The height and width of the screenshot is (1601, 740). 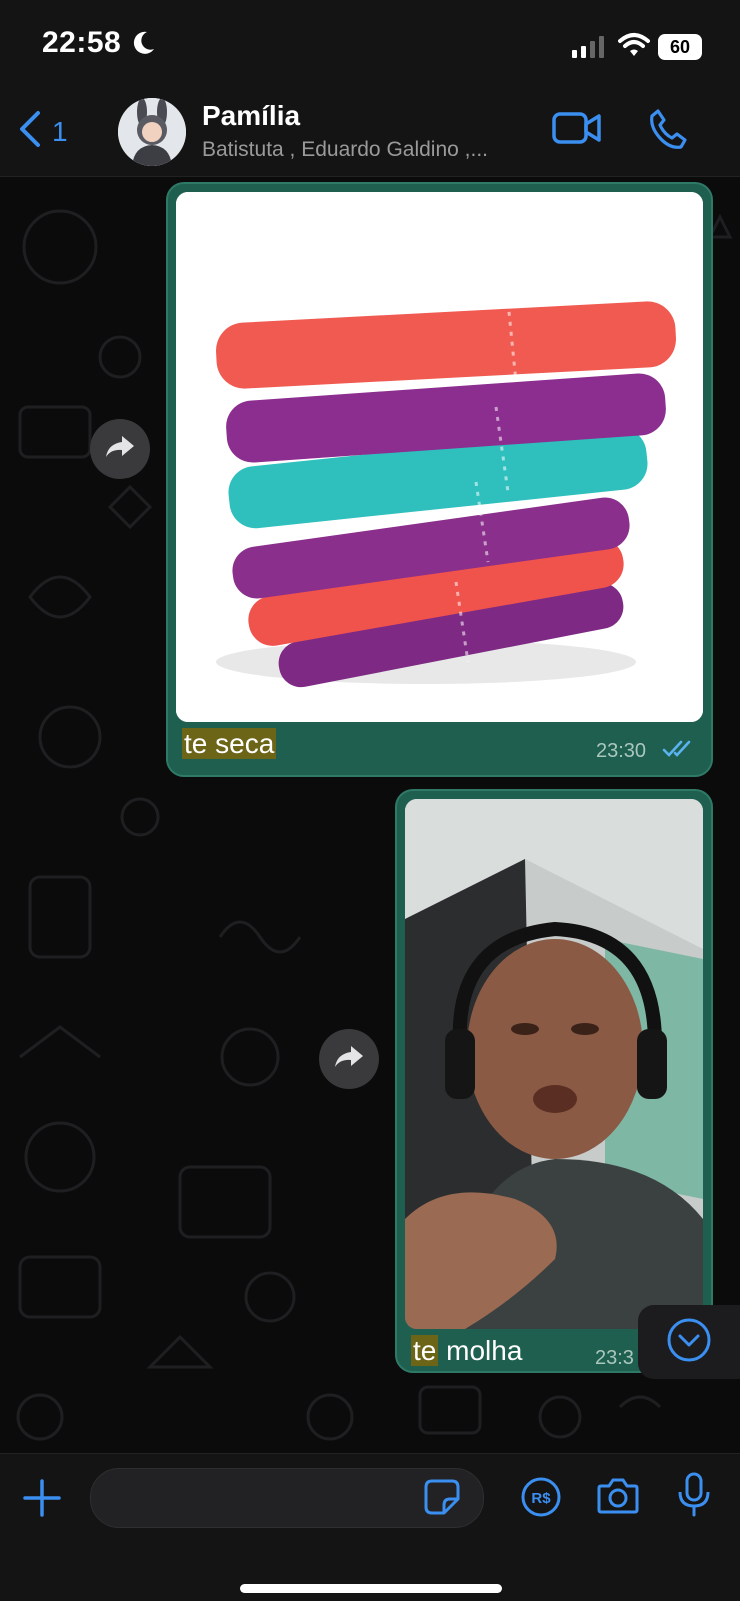 I want to click on group-name: Pamília, so click(x=251, y=116).